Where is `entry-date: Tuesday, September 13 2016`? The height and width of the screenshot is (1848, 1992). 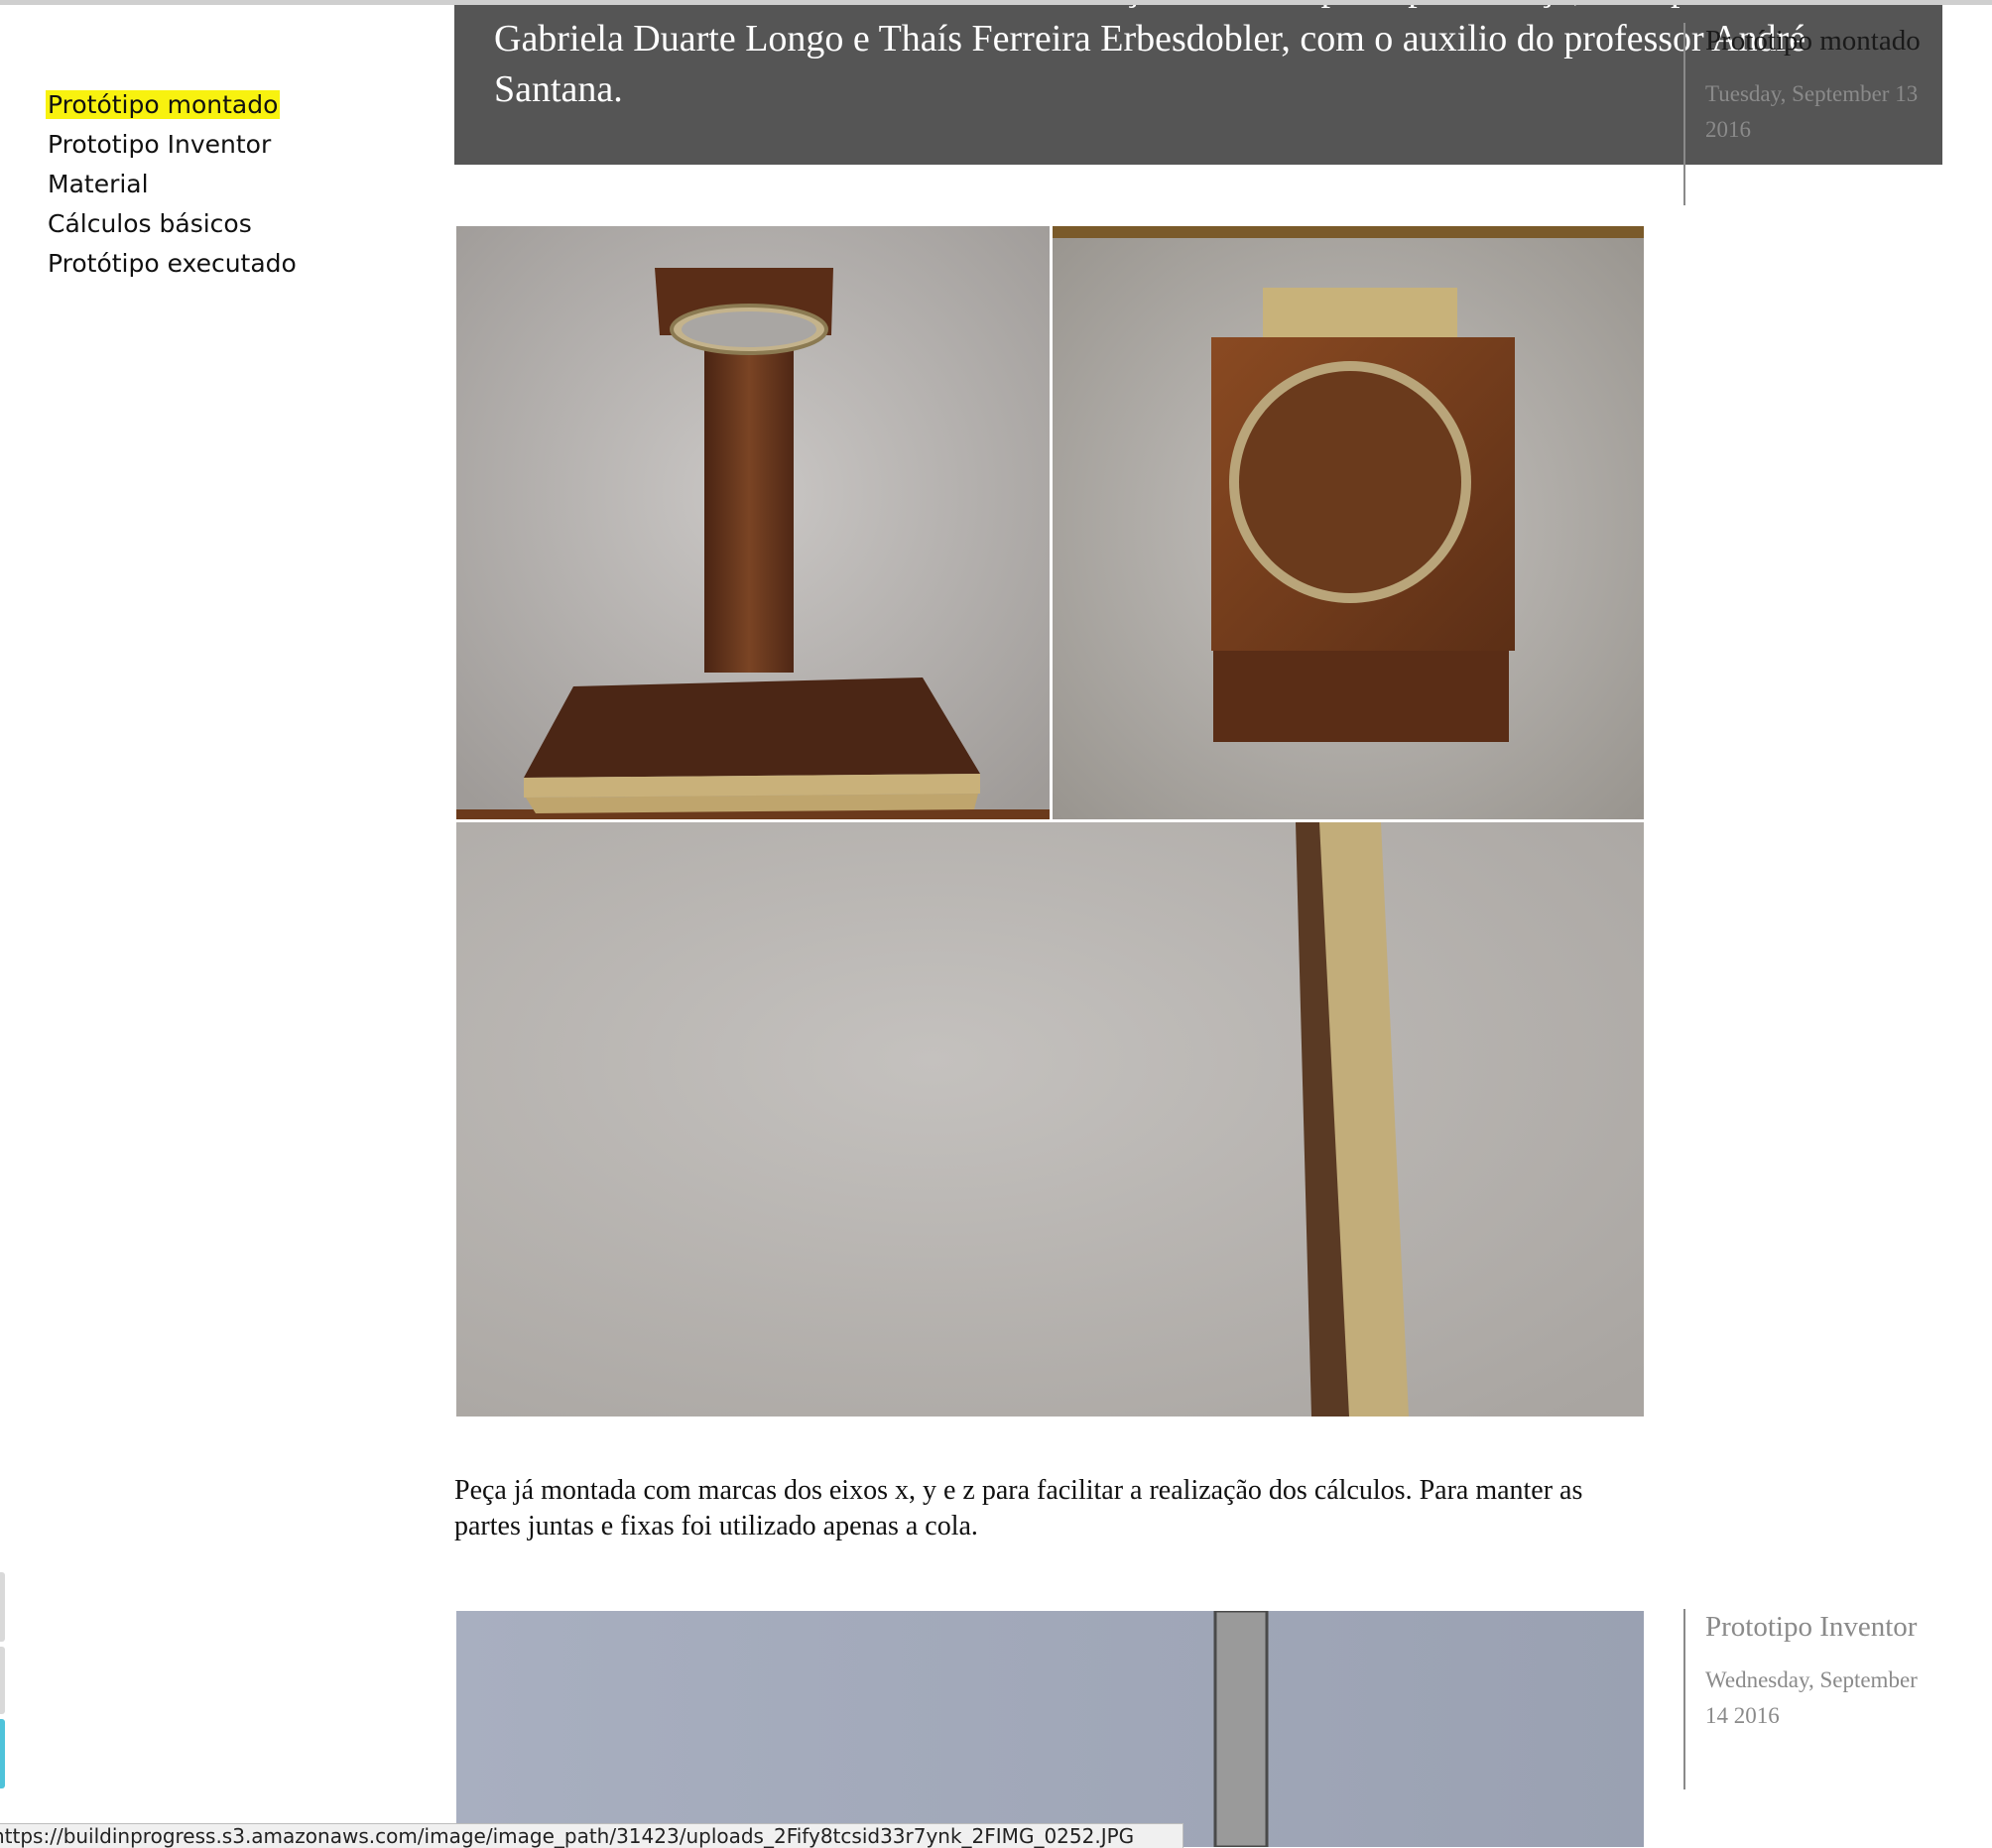
entry-date: Tuesday, September 13 2016 is located at coordinates (1812, 112).